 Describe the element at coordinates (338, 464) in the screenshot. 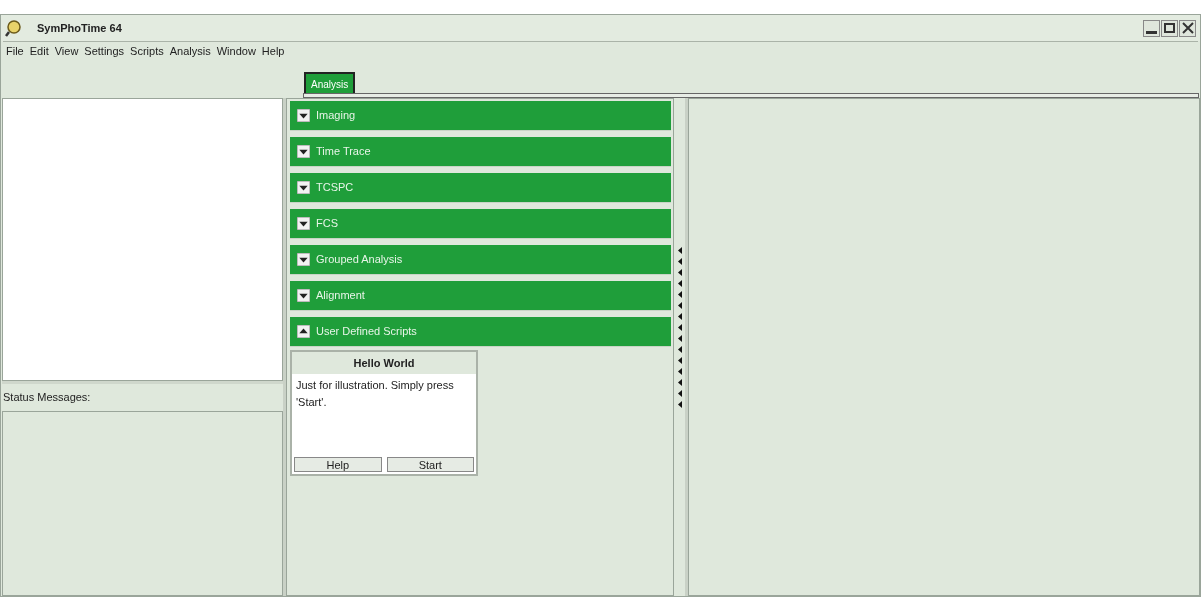

I see `card-button: Help` at that location.